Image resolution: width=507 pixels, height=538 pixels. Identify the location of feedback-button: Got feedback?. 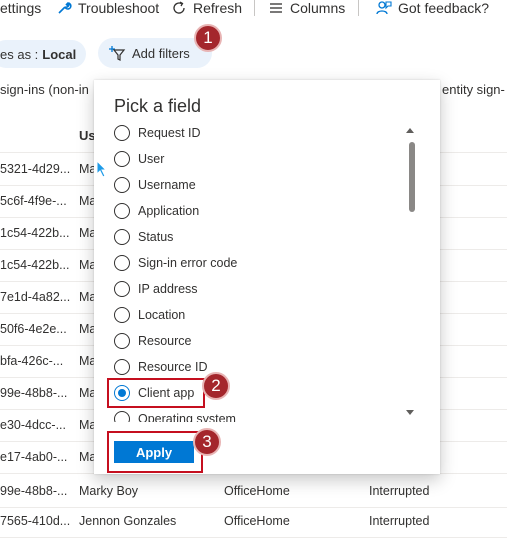
(432, 9).